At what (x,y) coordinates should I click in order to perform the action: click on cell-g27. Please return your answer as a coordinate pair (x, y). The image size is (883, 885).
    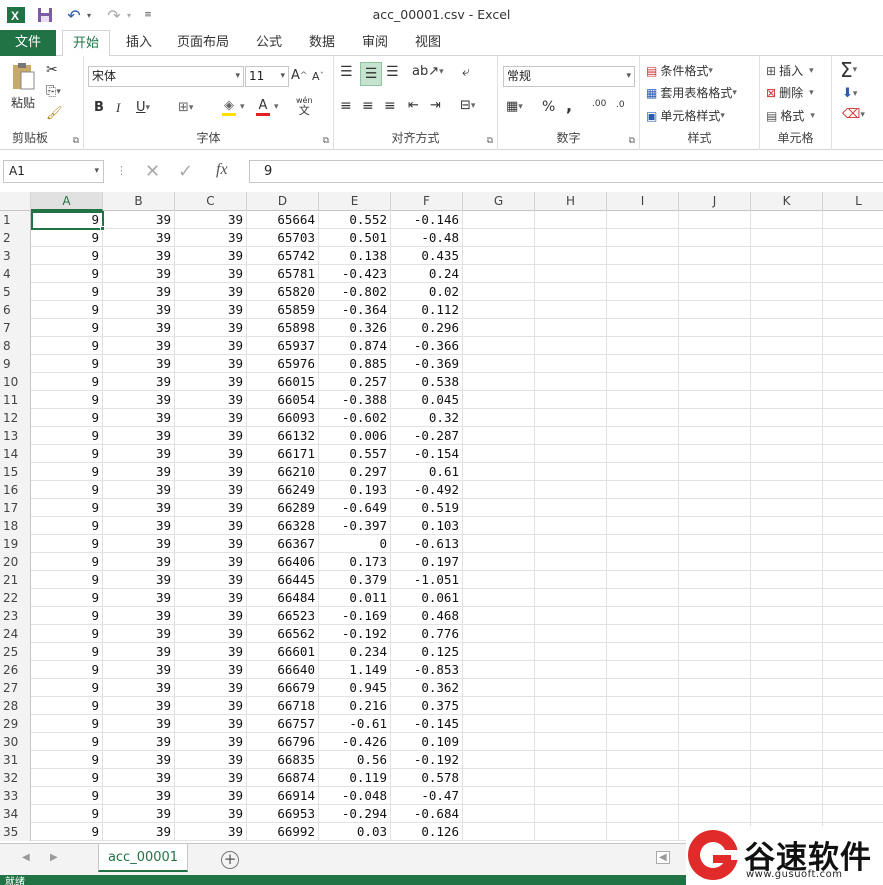
    Looking at the image, I should click on (499, 688).